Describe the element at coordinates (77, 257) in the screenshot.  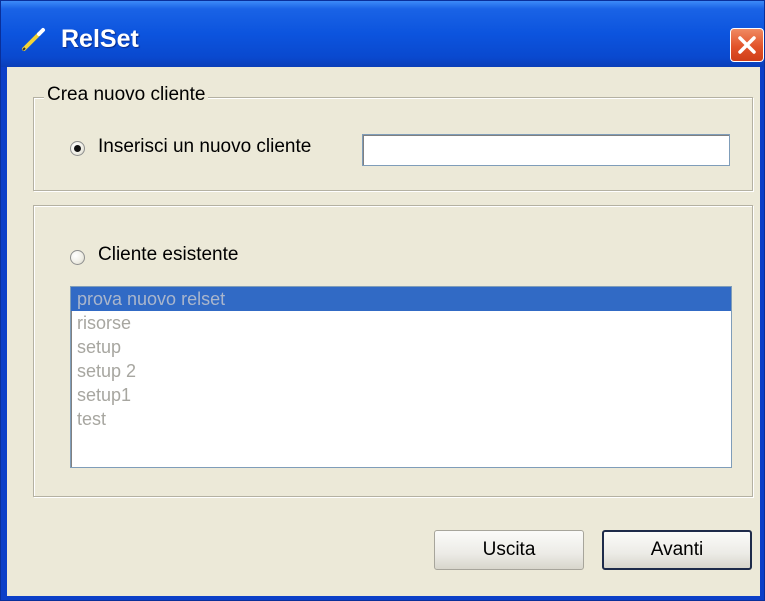
I see `existing-client-radio` at that location.